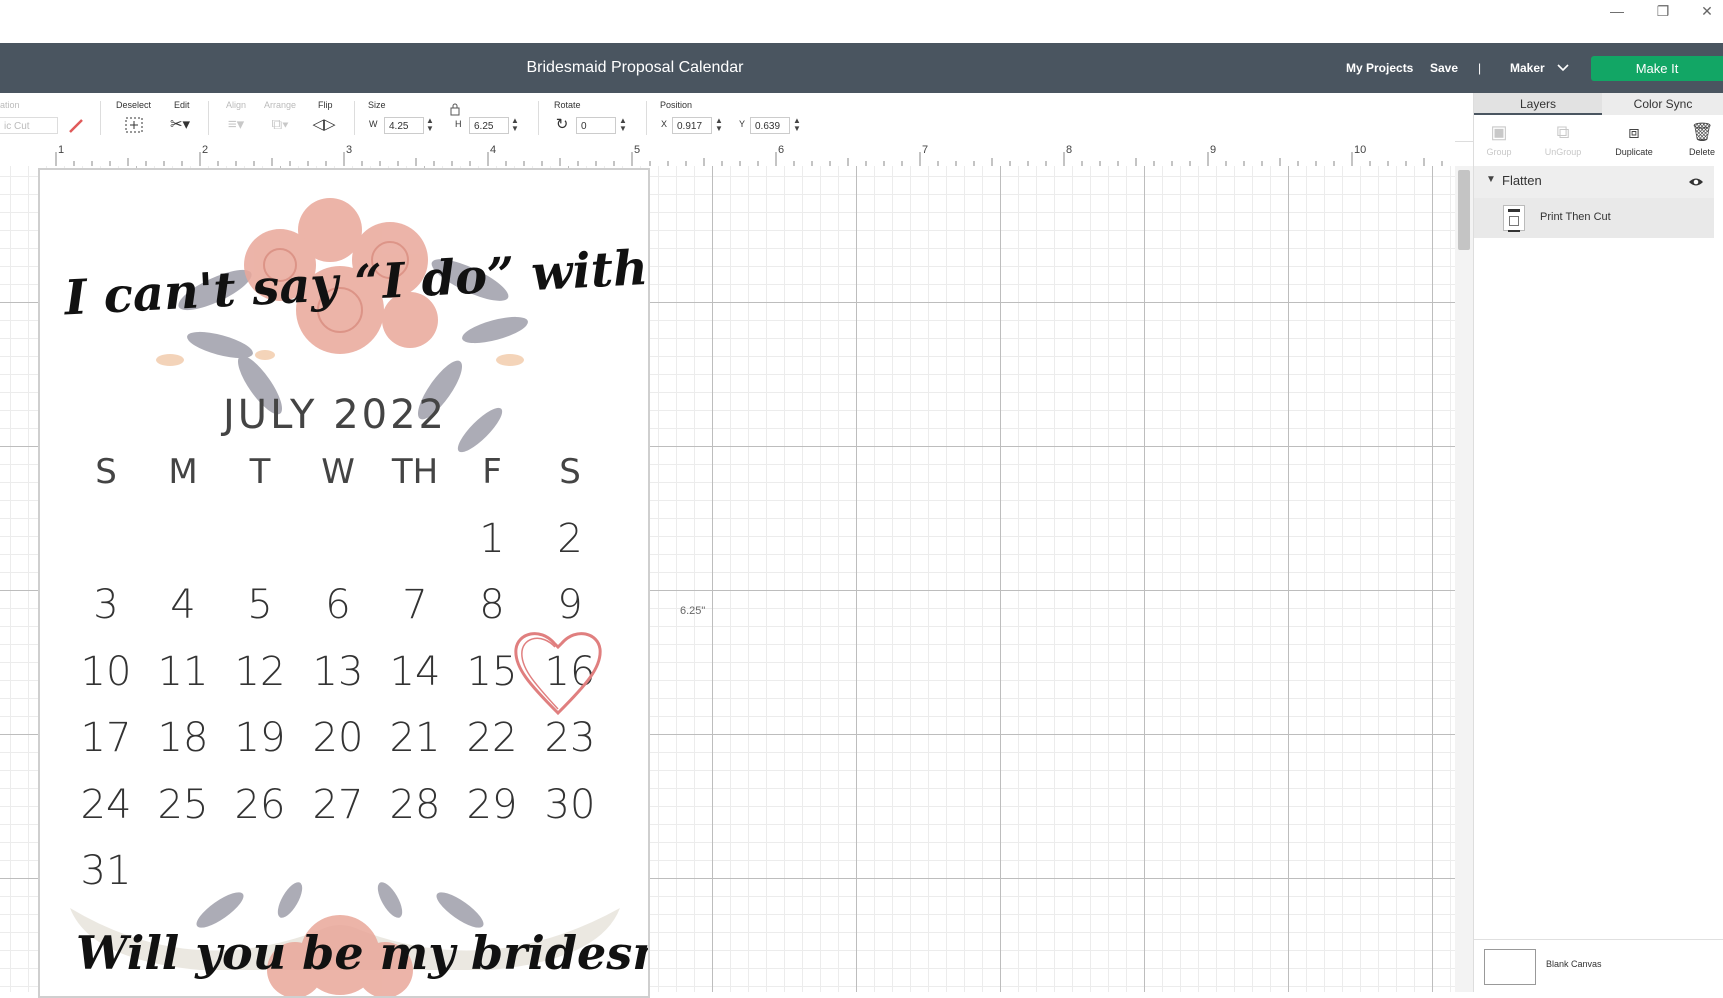  What do you see at coordinates (1663, 11) in the screenshot?
I see `restore-icon: ❐` at bounding box center [1663, 11].